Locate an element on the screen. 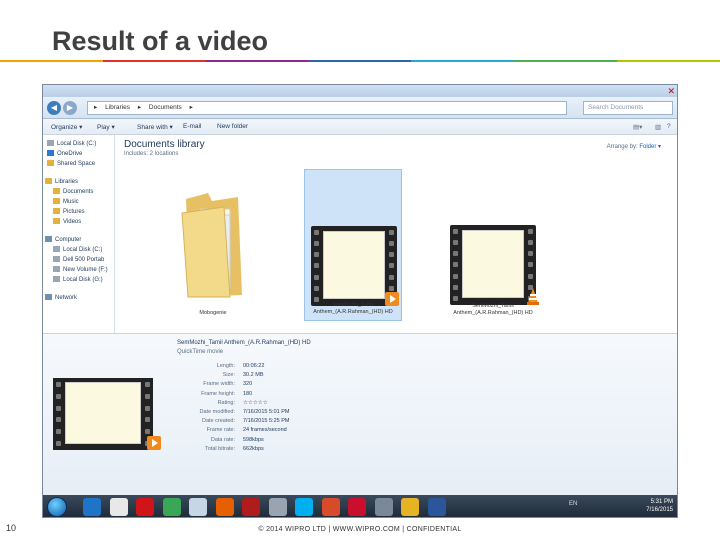 This screenshot has height=540, width=720. notepad-icon is located at coordinates (198, 507).